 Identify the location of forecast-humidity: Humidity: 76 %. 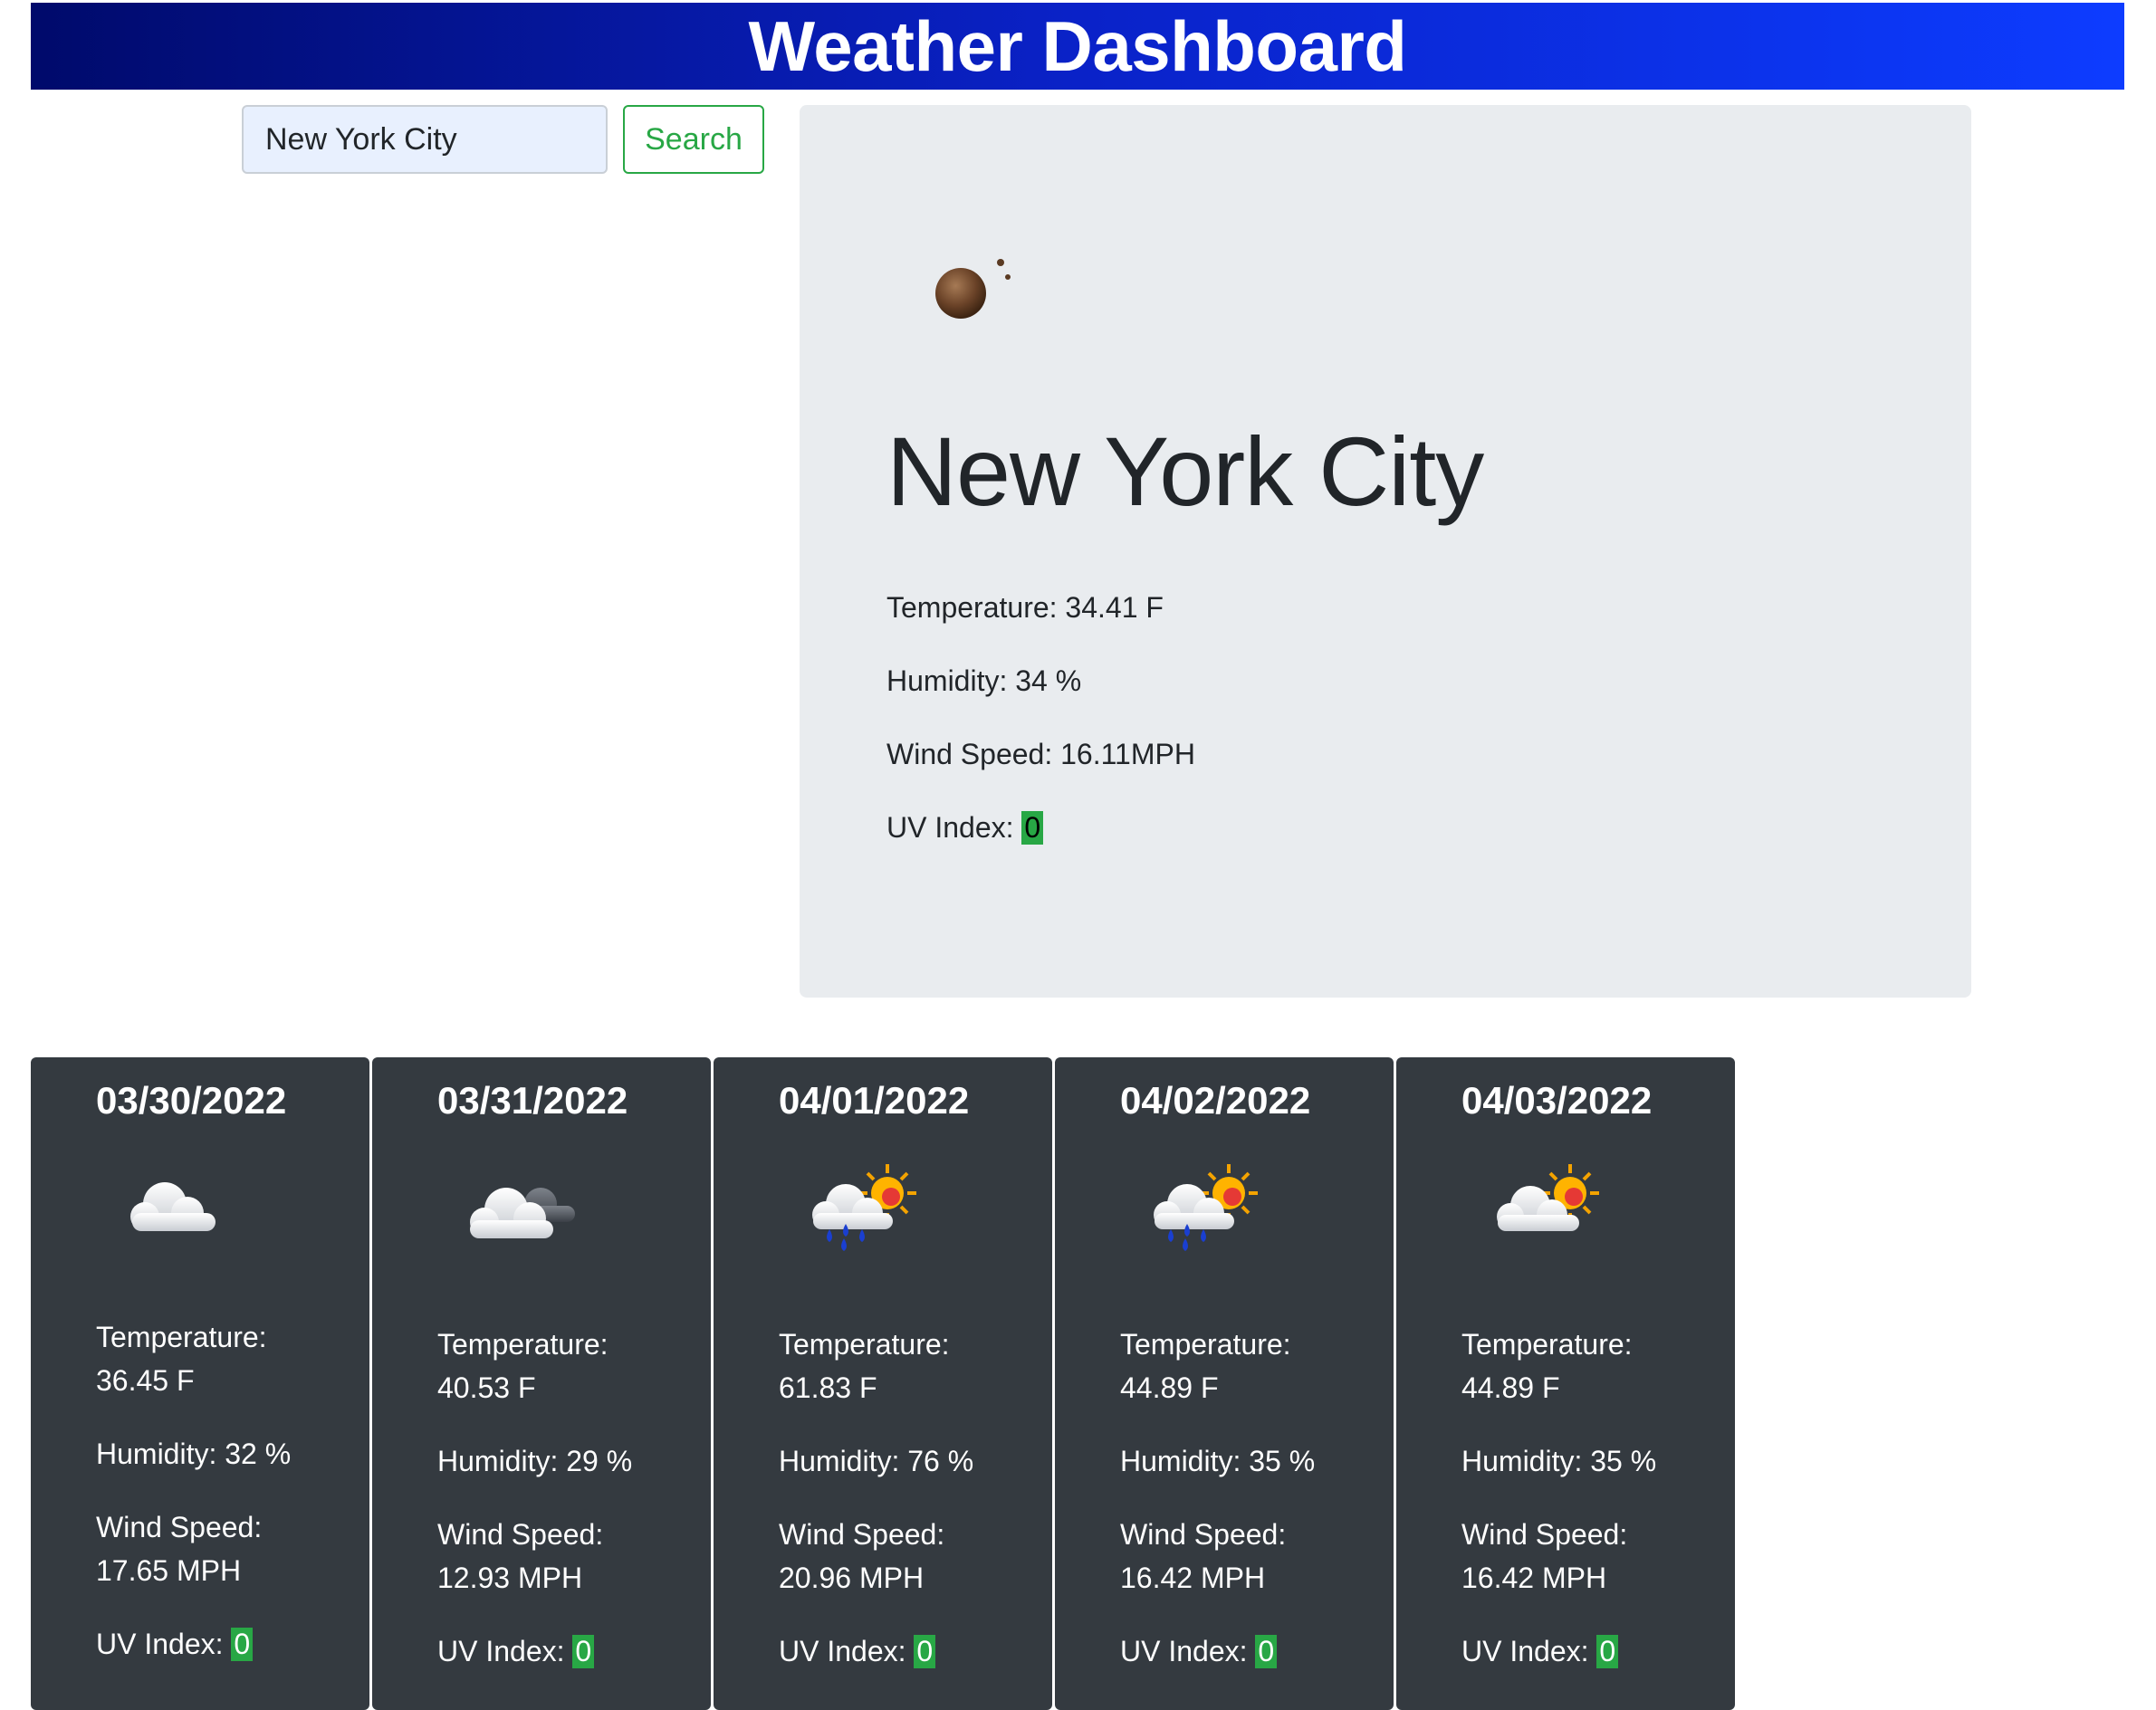
(876, 1461).